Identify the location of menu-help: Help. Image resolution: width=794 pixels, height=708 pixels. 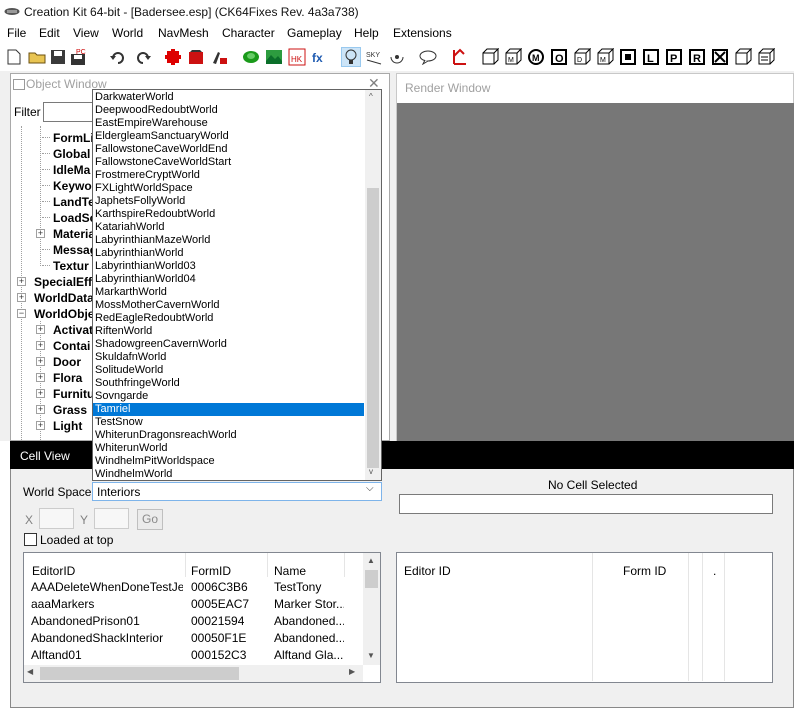
(366, 33).